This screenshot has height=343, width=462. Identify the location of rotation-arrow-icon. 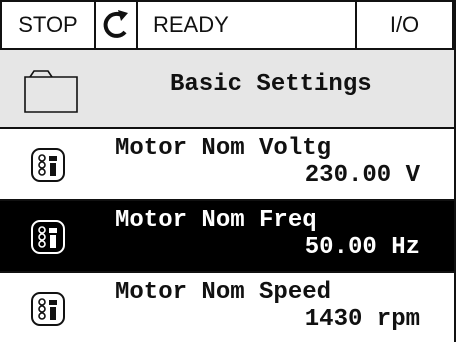
(117, 25).